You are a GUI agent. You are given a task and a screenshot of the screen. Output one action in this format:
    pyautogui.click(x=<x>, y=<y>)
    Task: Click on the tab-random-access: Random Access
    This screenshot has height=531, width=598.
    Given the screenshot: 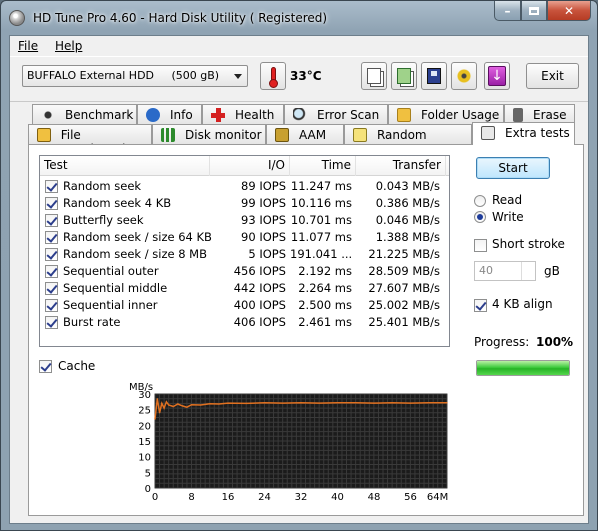 What is the action you would take?
    pyautogui.click(x=408, y=140)
    